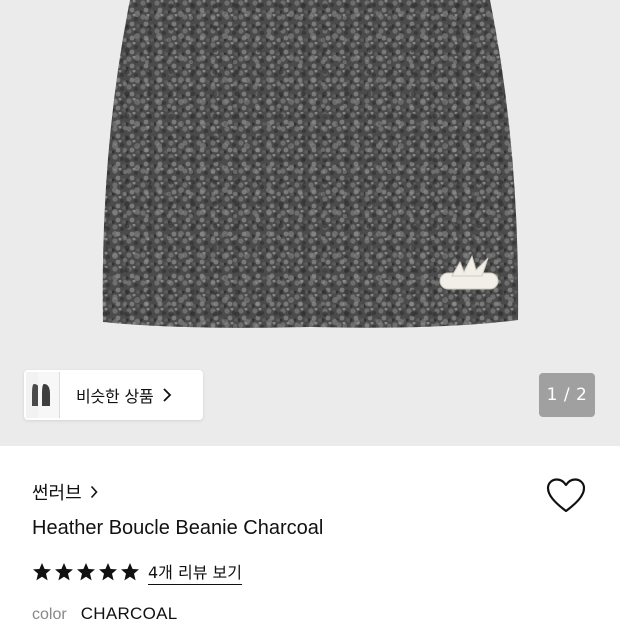 This screenshot has height=620, width=620. Describe the element at coordinates (49, 613) in the screenshot. I see `color-label: color` at that location.